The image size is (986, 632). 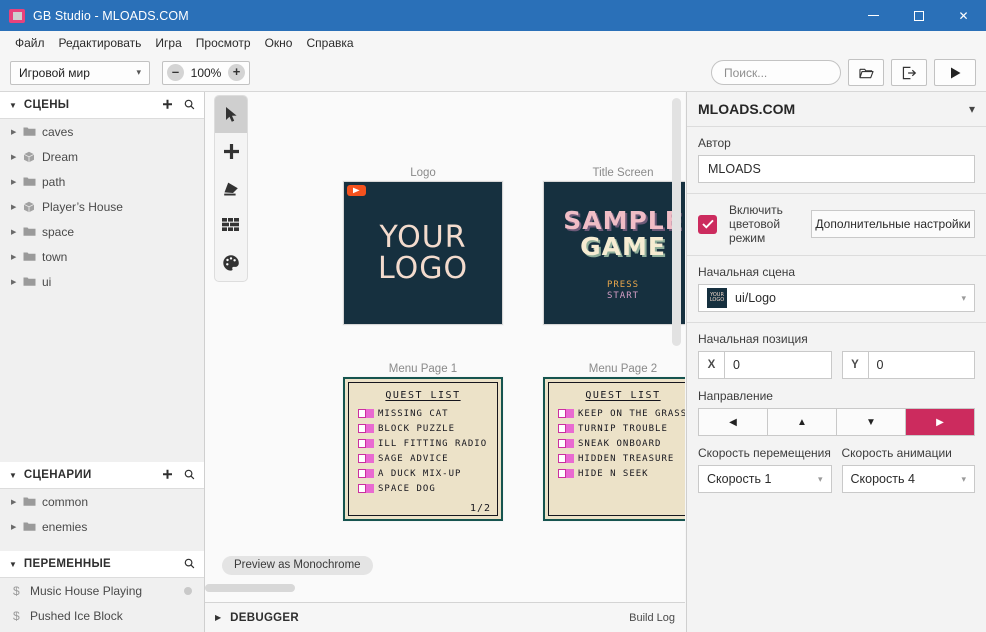 I want to click on debugger-footer: ▶ DEBUGGER Build Log, so click(x=445, y=617).